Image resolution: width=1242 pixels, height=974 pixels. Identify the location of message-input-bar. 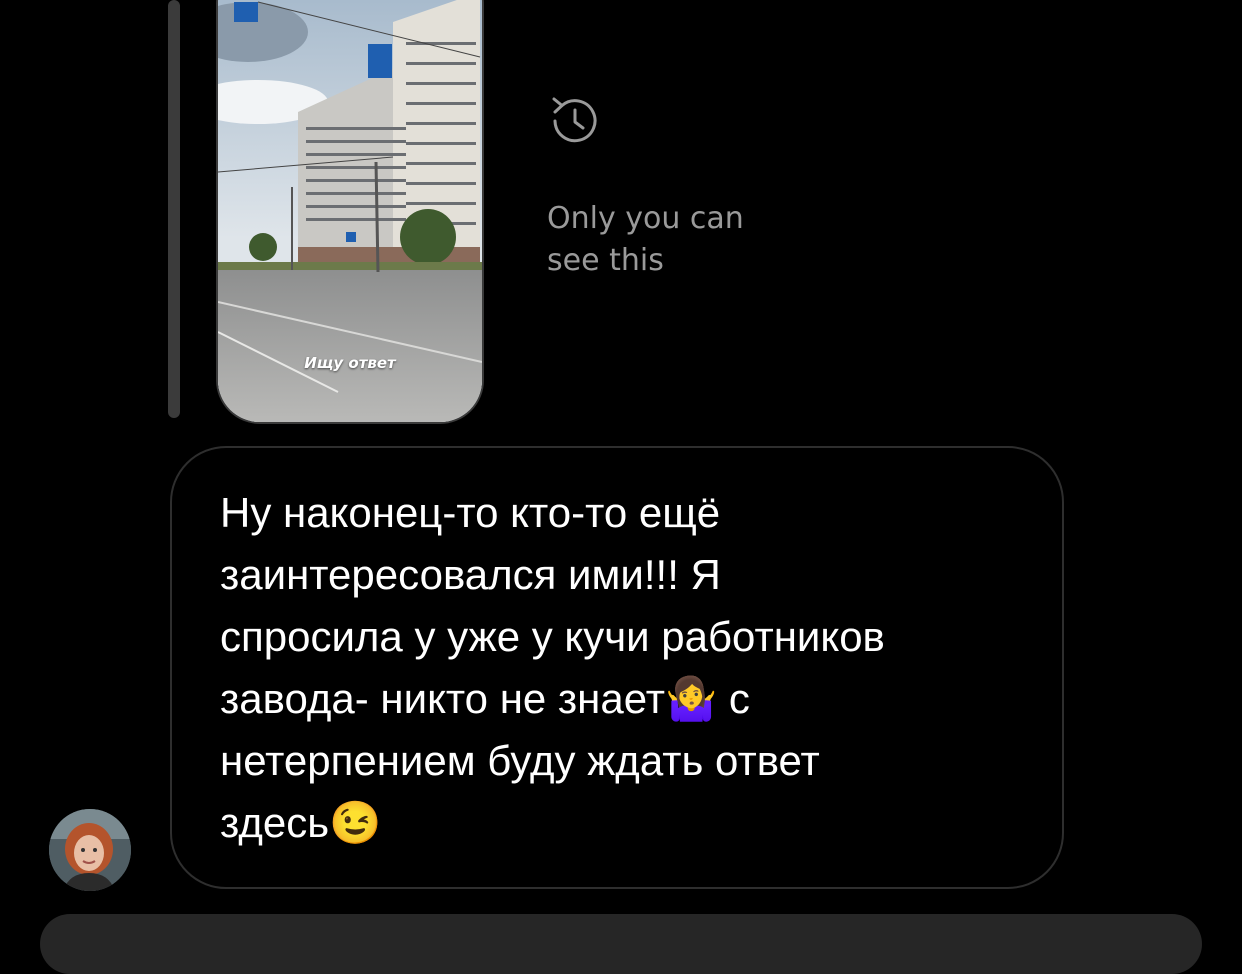
(621, 944).